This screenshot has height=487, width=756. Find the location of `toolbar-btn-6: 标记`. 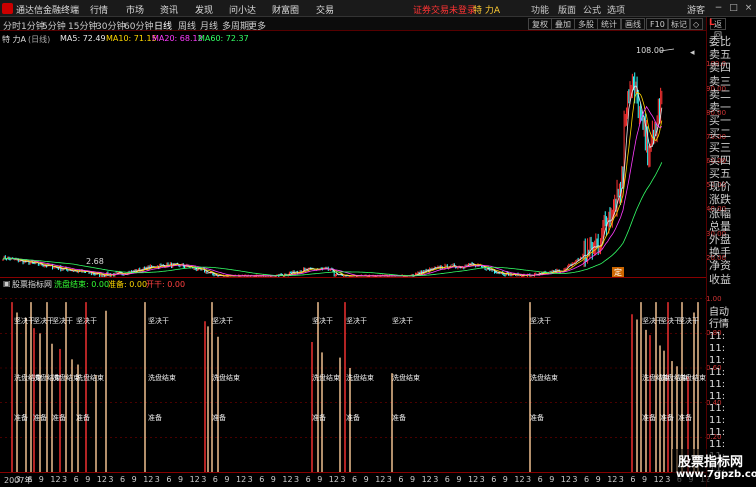

toolbar-btn-6: 标记 is located at coordinates (679, 24).